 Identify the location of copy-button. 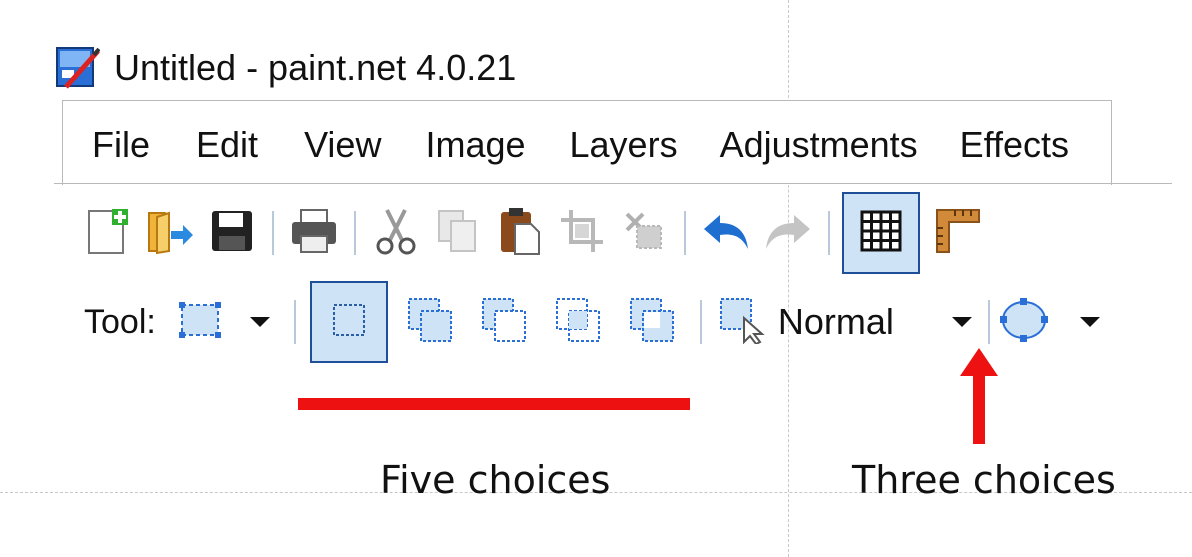
(458, 233).